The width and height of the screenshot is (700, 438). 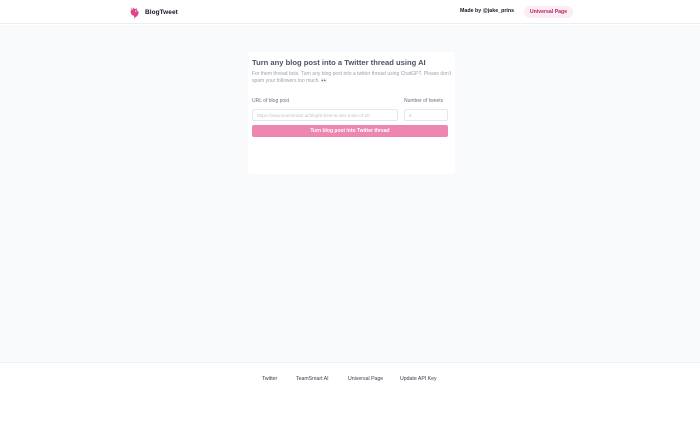 I want to click on blog-url-input, so click(x=325, y=115).